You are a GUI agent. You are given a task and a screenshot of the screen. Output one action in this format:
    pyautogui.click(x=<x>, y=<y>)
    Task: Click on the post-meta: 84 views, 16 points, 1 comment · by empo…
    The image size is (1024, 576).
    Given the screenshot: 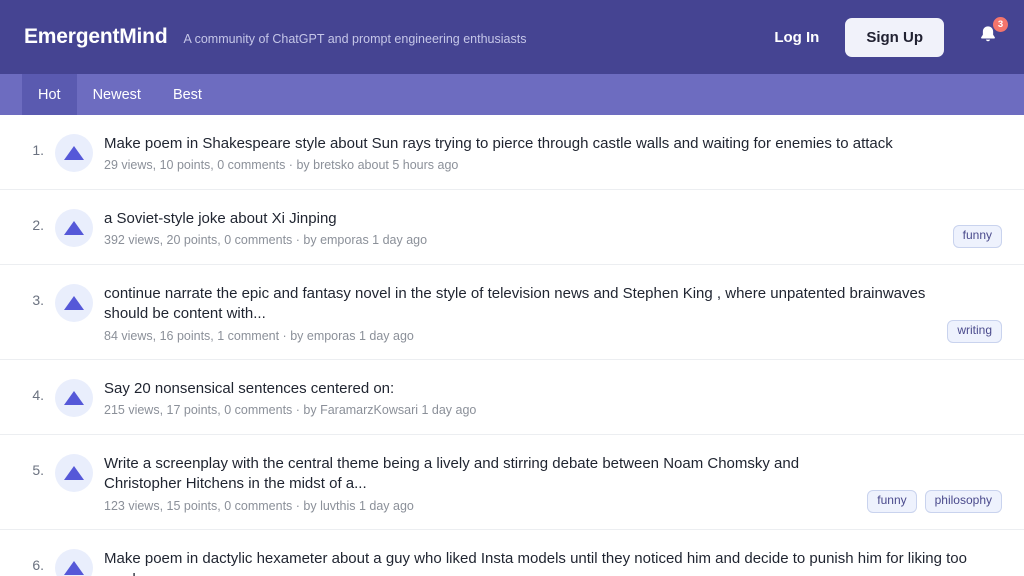 What is the action you would take?
    pyautogui.click(x=259, y=335)
    